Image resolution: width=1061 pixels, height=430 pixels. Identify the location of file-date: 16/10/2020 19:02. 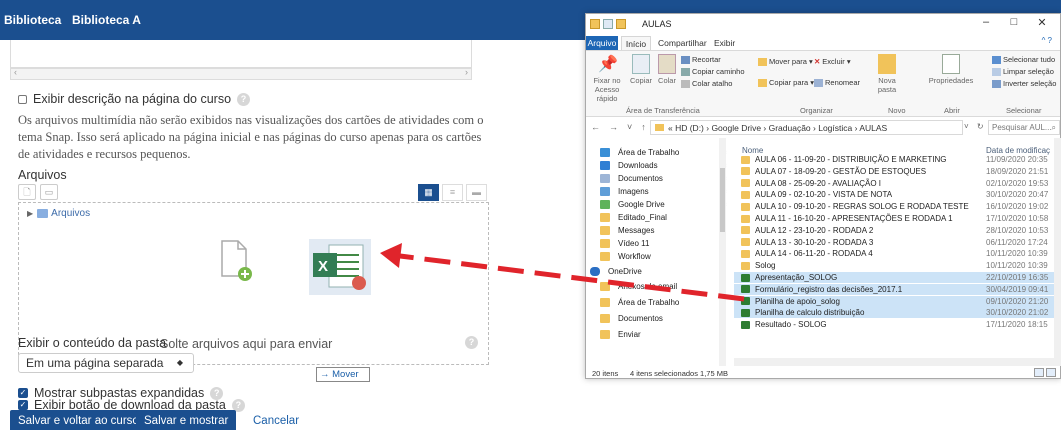
(1017, 207).